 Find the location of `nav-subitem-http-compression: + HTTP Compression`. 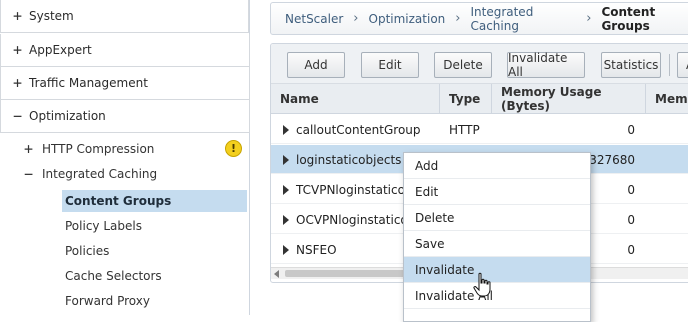

nav-subitem-http-compression: + HTTP Compression is located at coordinates (125, 149).